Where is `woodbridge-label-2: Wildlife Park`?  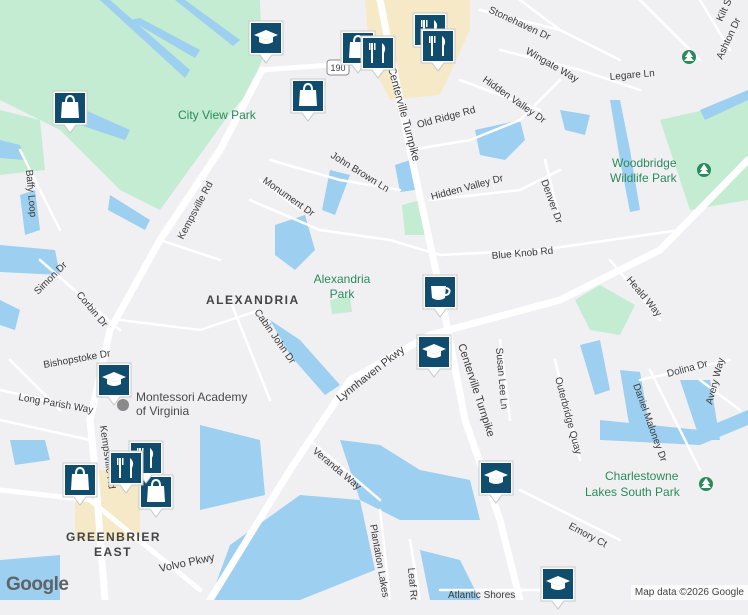
woodbridge-label-2: Wildlife Park is located at coordinates (644, 178).